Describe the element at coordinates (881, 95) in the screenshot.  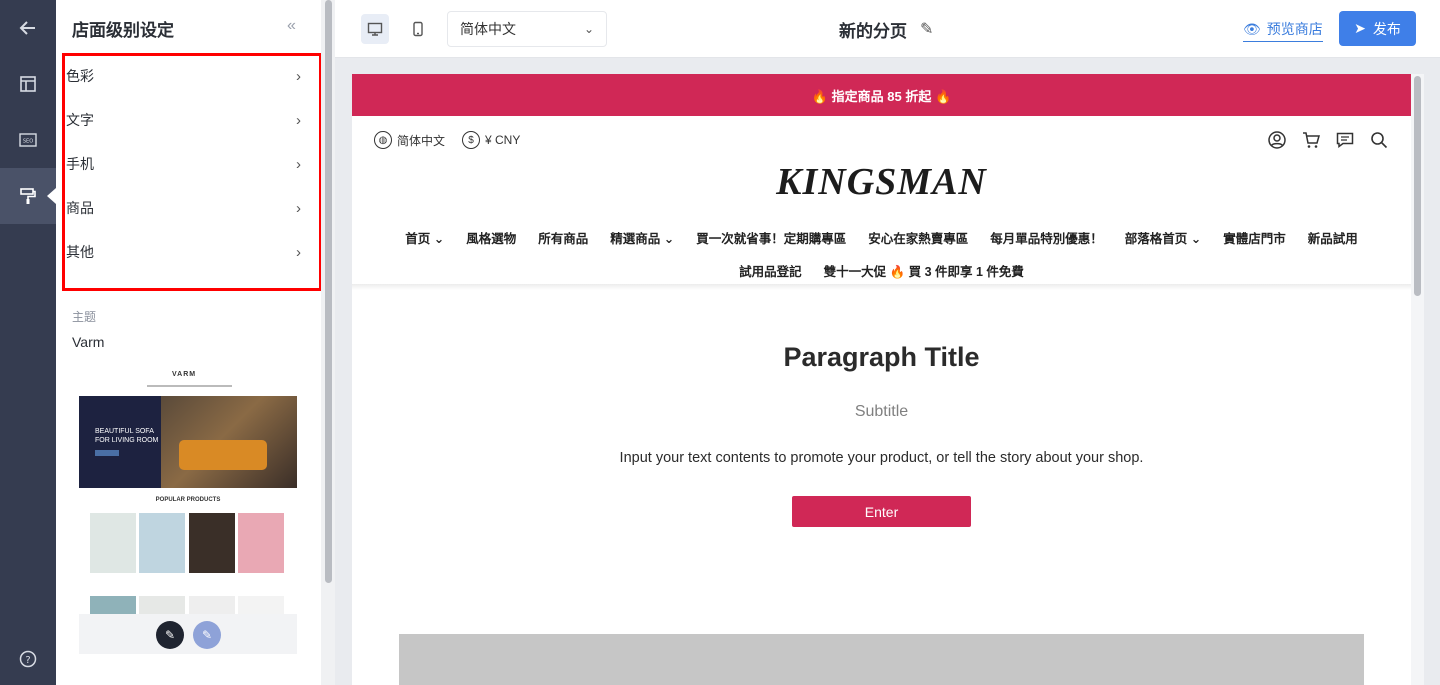
I see `promo-banner: 🔥 指定商品 85 折起 🔥` at that location.